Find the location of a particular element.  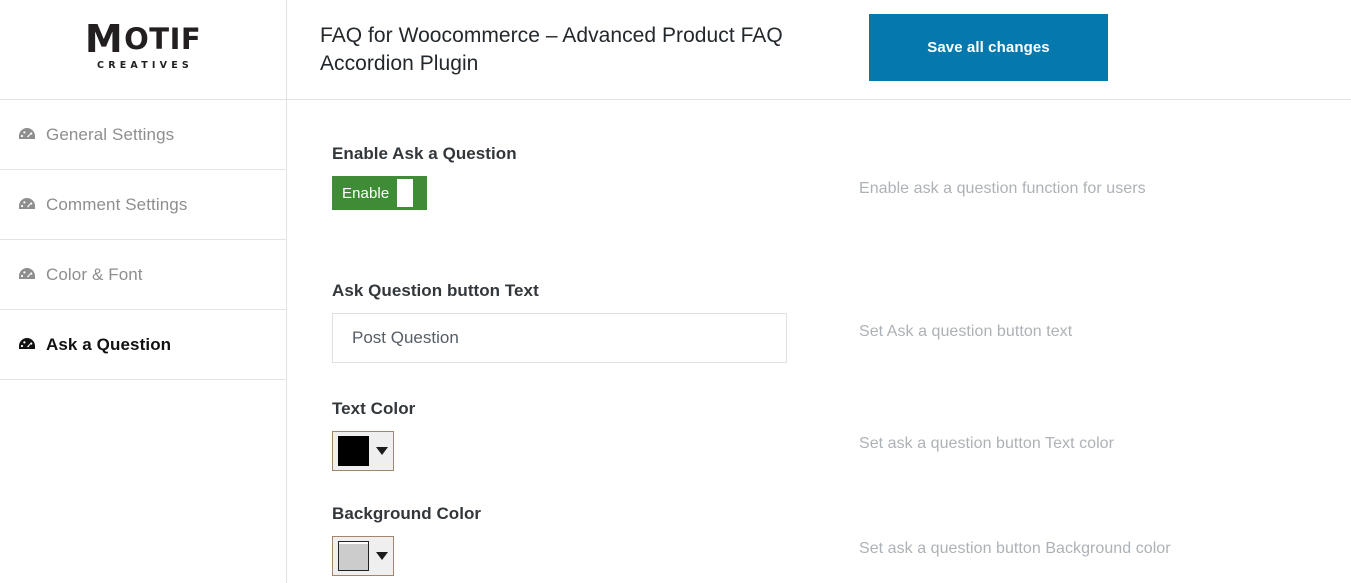

field-label: Enable Ask a Question is located at coordinates (424, 153).